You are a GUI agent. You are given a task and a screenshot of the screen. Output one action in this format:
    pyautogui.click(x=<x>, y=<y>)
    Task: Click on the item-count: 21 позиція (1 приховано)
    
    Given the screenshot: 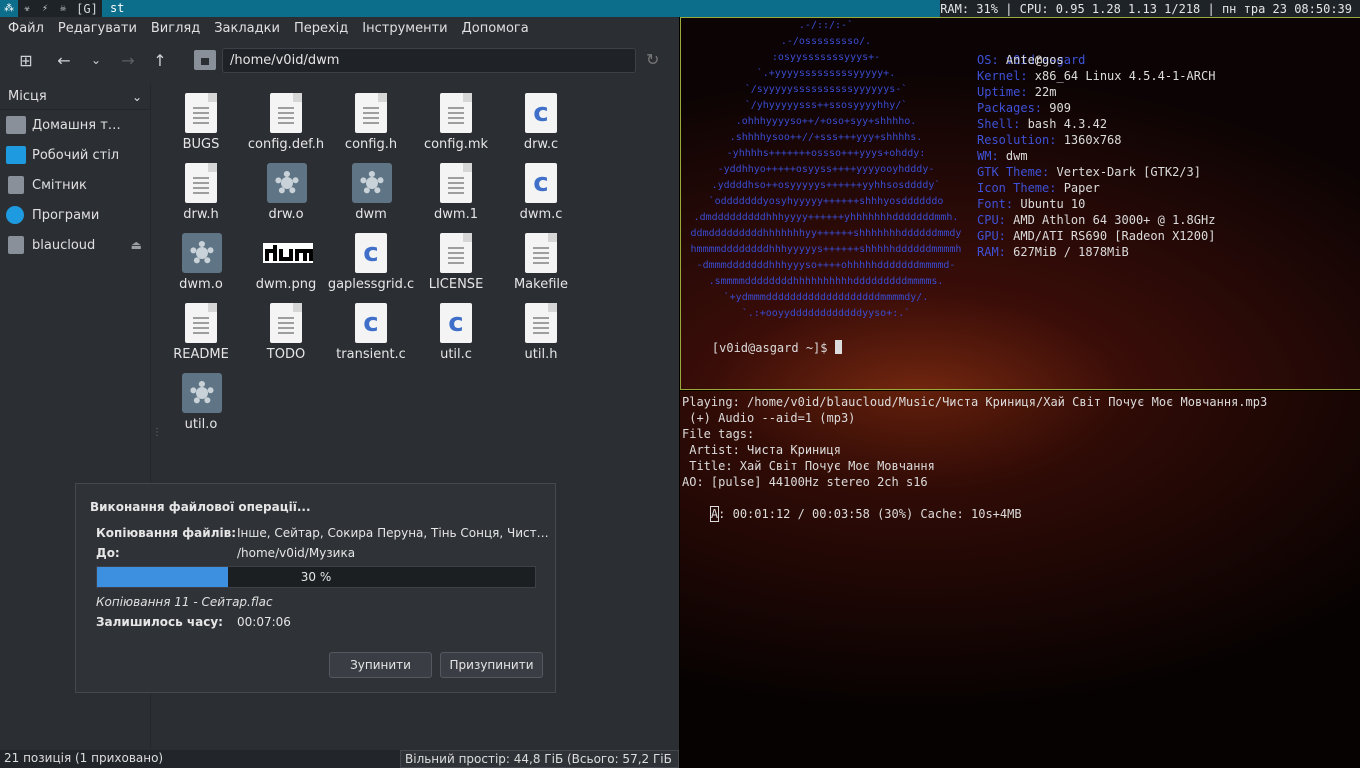 What is the action you would take?
    pyautogui.click(x=84, y=758)
    